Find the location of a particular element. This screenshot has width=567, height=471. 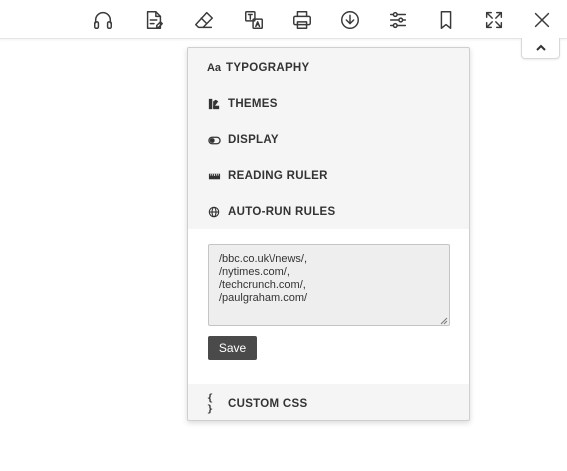

menu-item-custom-css: { } CUSTOM CSS is located at coordinates (328, 404).